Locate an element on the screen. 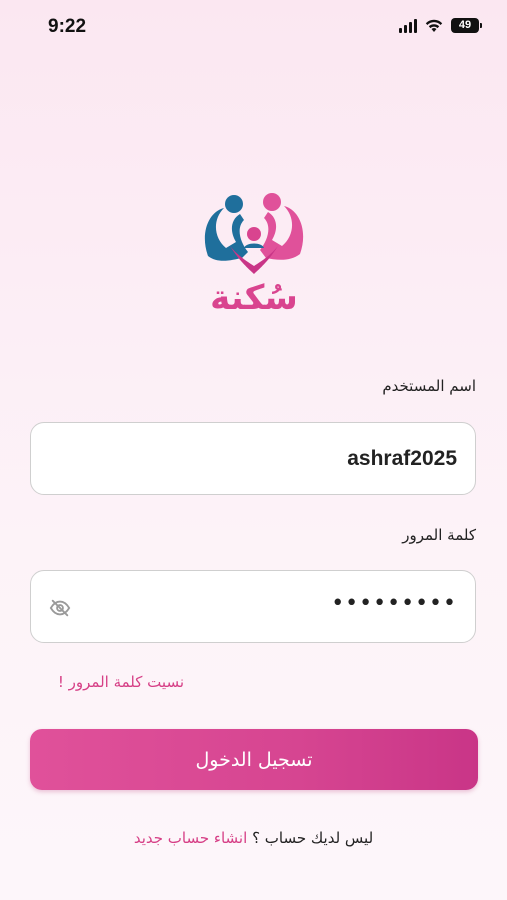 The width and height of the screenshot is (507, 900). forgot-password-link: نسيت كلمة المرور ! is located at coordinates (121, 682).